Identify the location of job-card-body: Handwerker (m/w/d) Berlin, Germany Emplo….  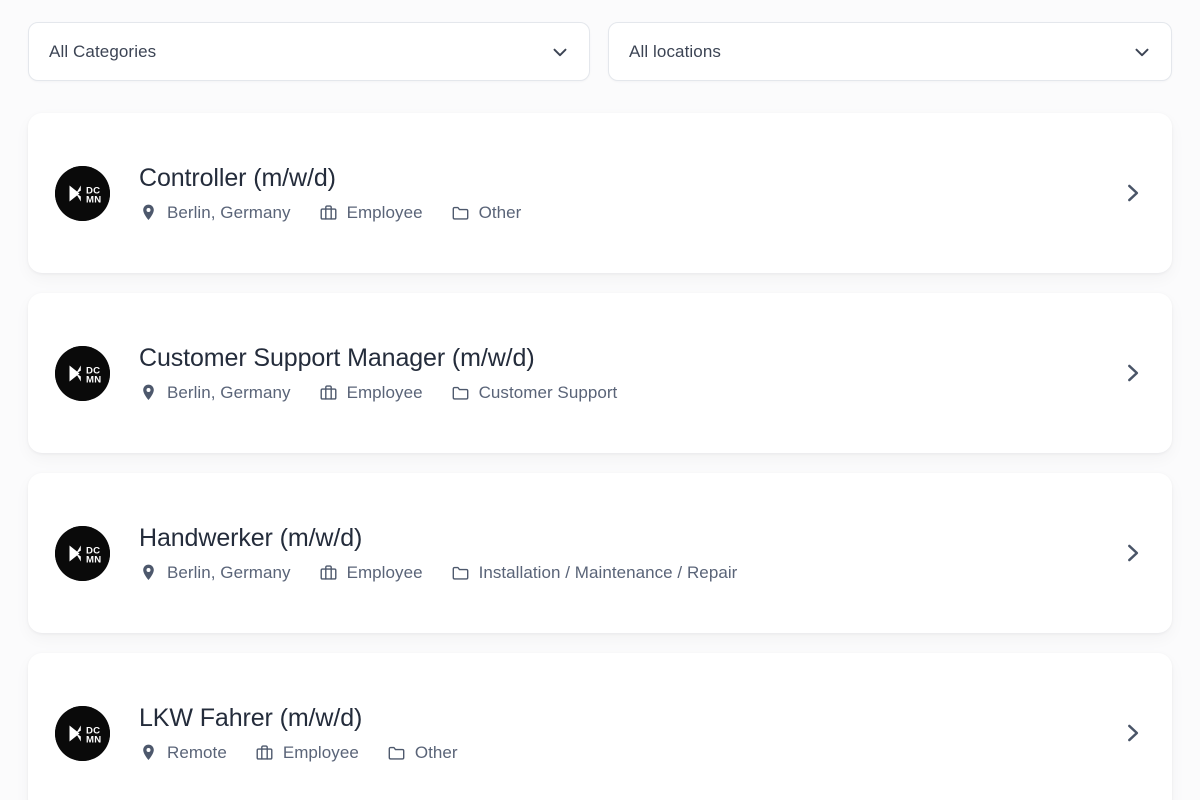
(606, 553).